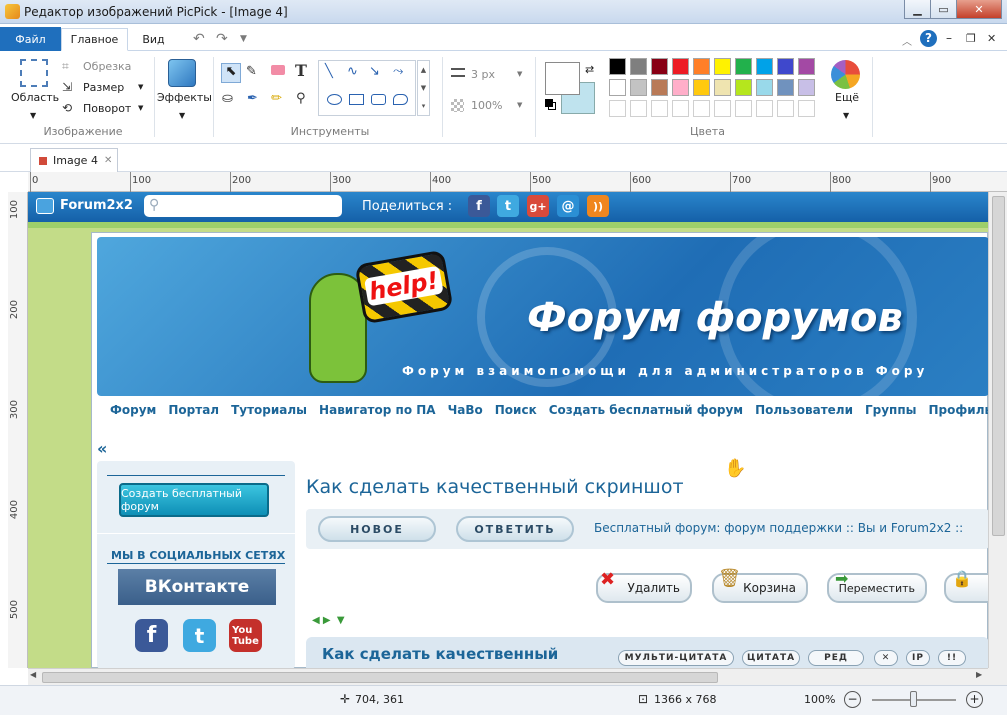 The image size is (1007, 715). What do you see at coordinates (847, 97) in the screenshot?
I see `more-colors-button: Ещё` at bounding box center [847, 97].